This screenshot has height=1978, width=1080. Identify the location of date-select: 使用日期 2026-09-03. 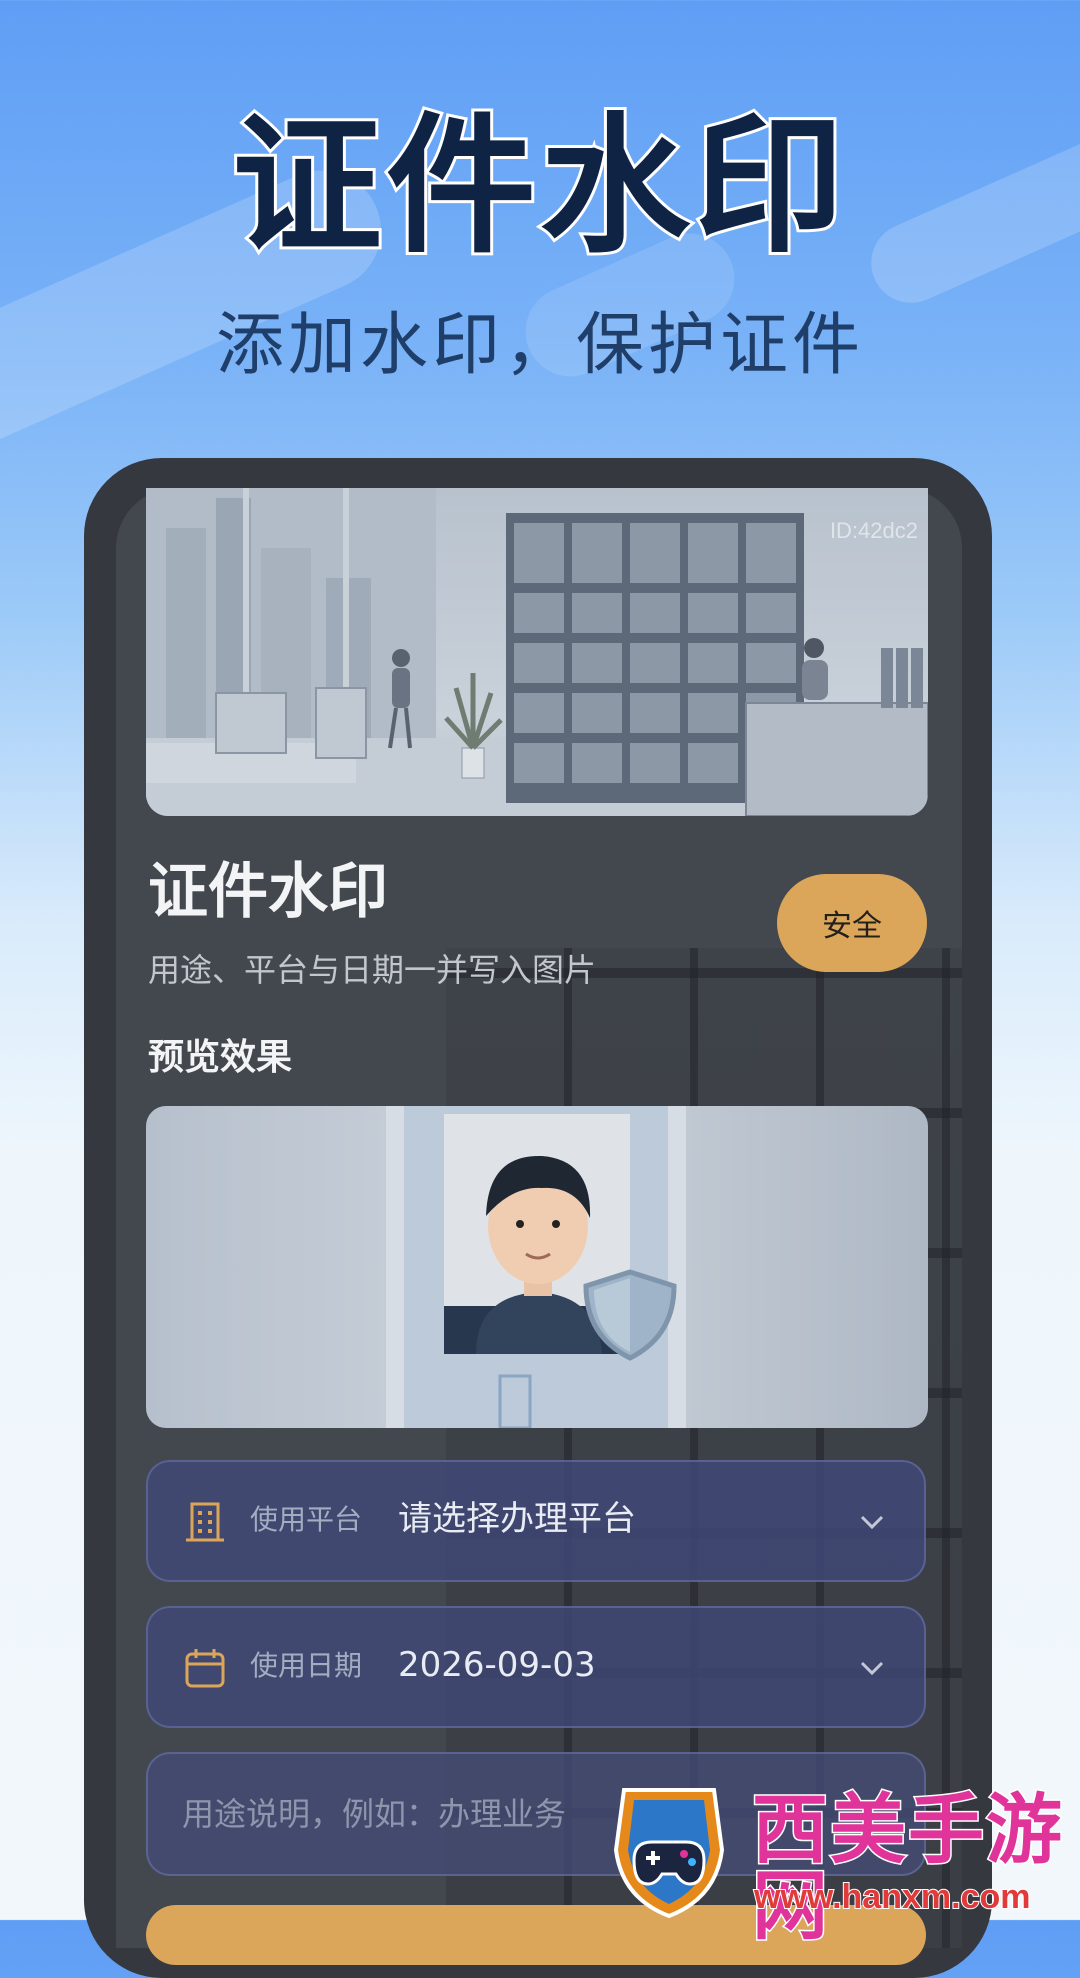
(536, 1667).